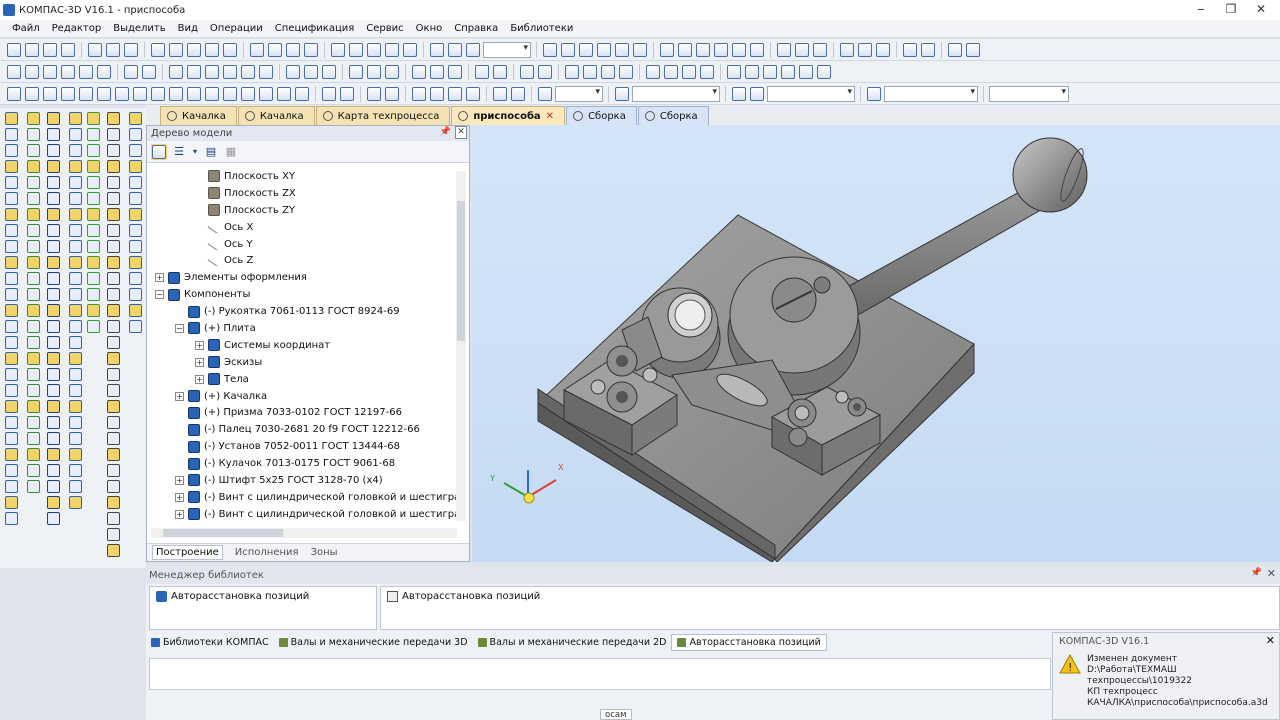 This screenshot has height=720, width=1280. I want to click on tree-filter-icon: ▦, so click(231, 152).